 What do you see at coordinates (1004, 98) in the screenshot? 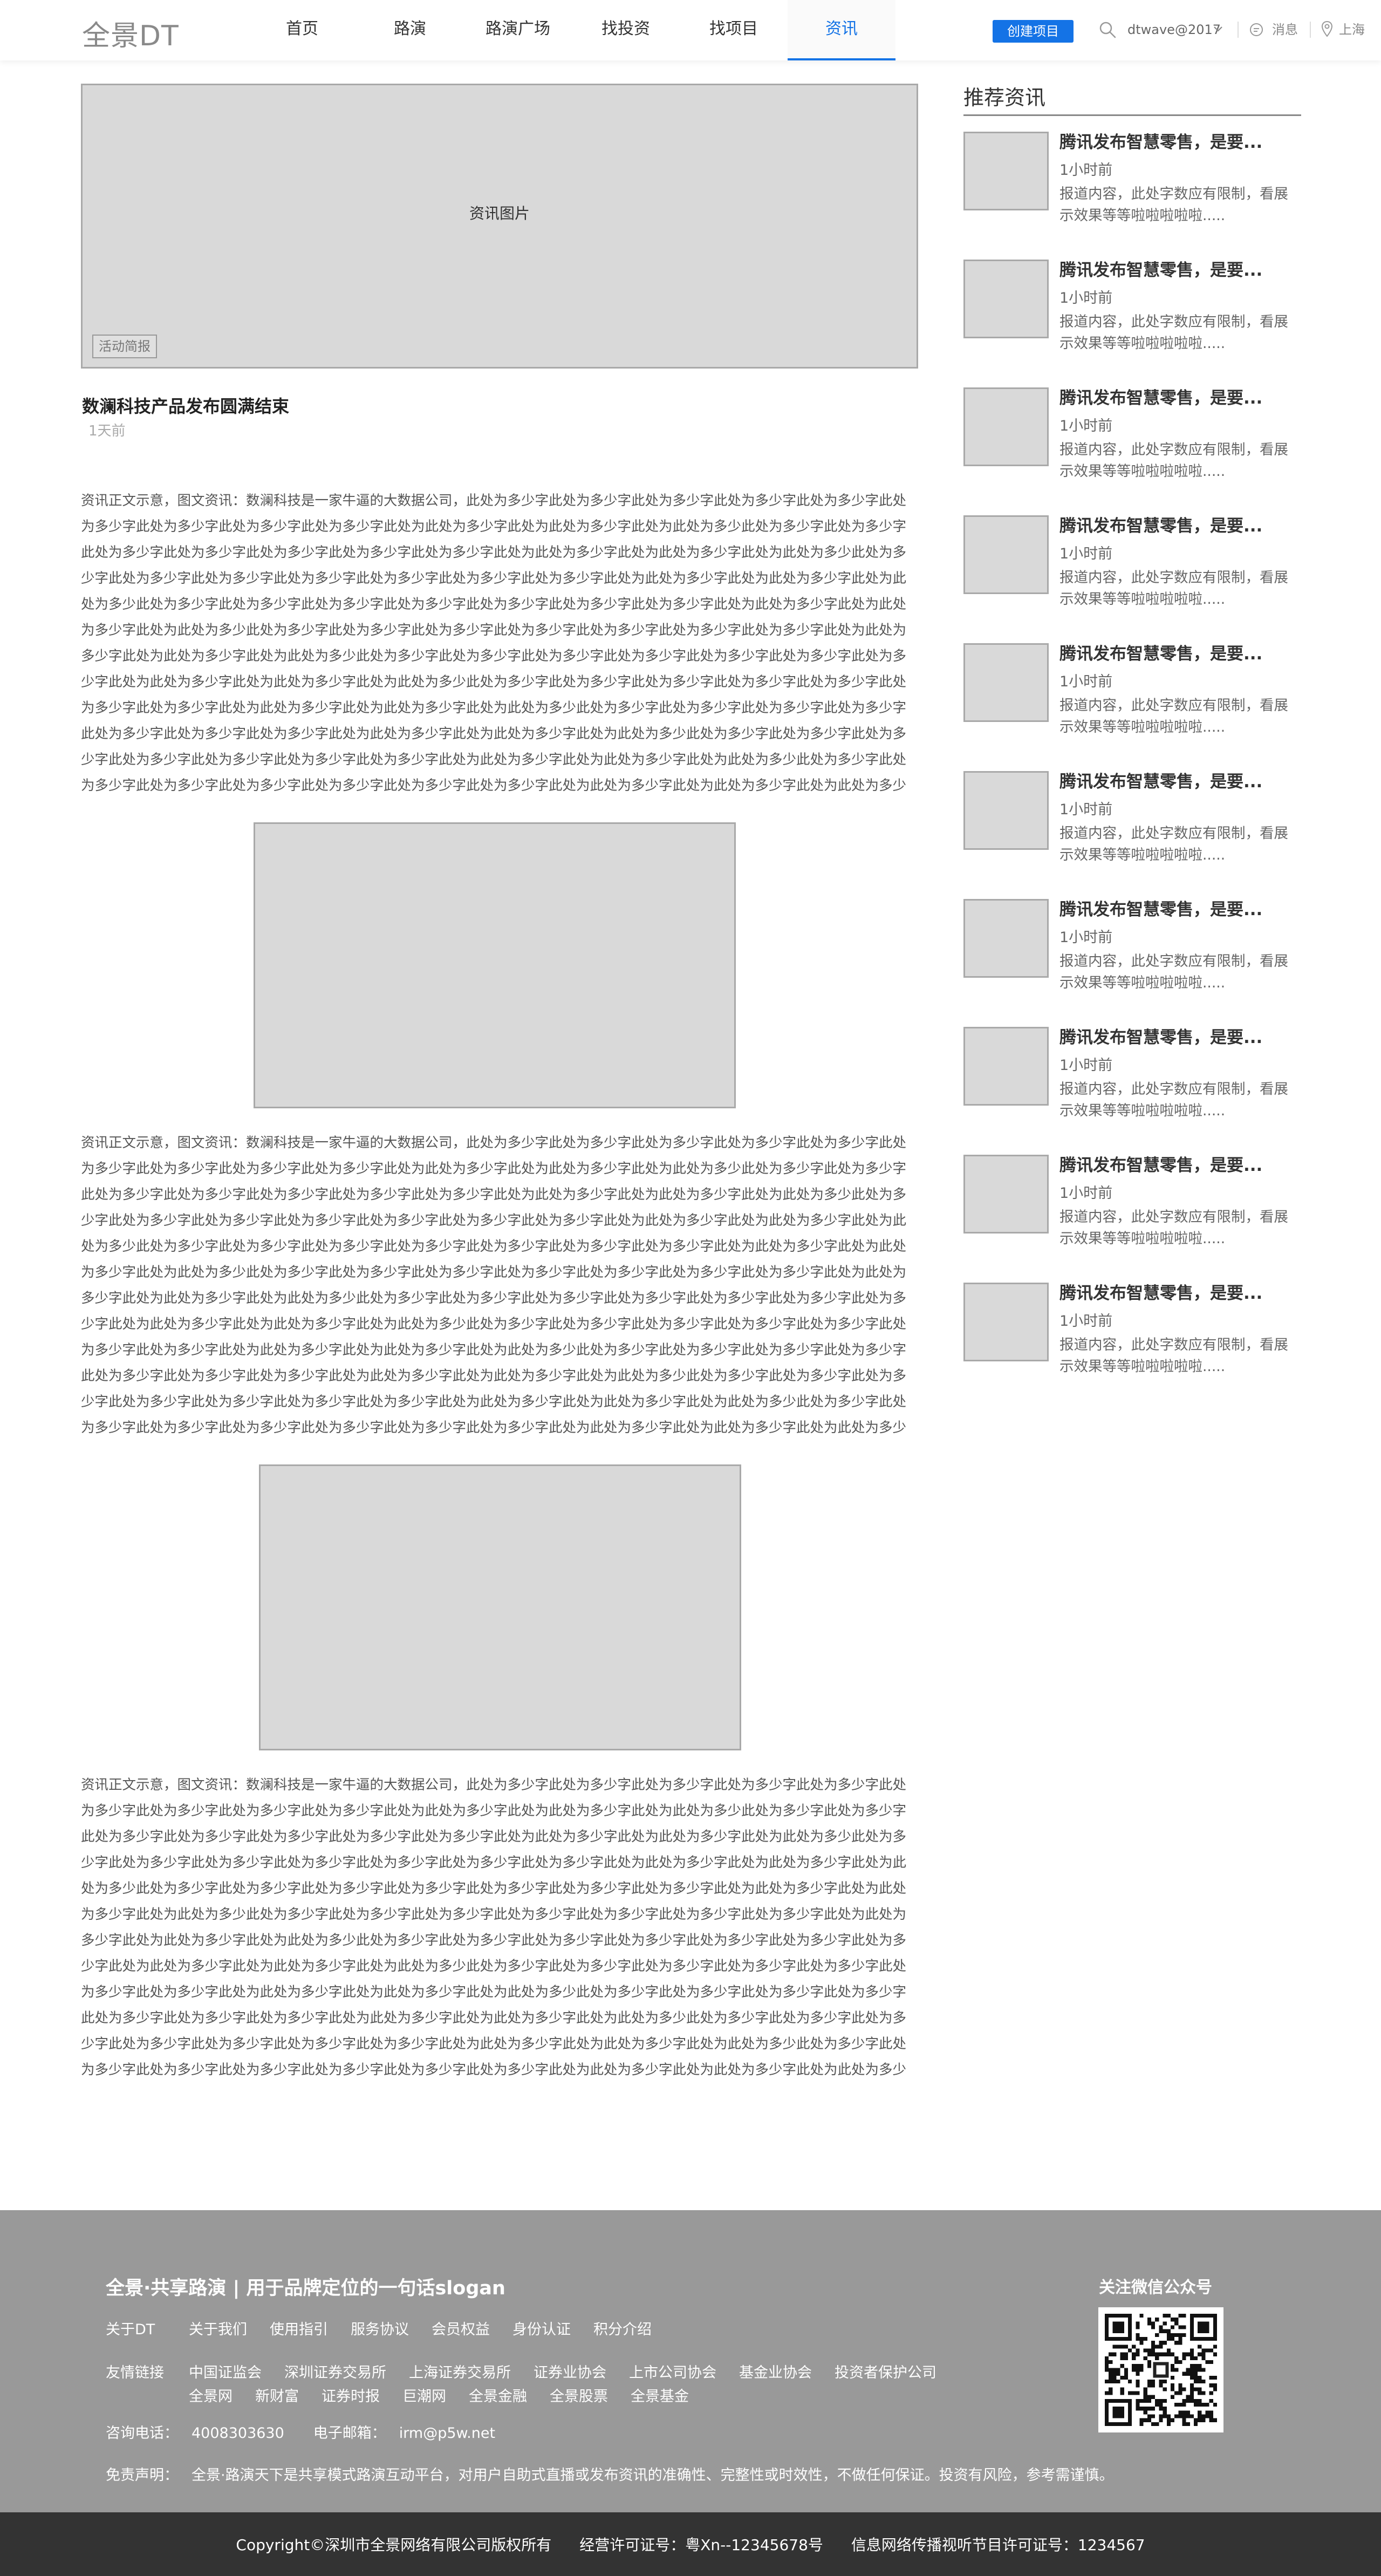
I see `sidebar-title: 推荐资讯` at bounding box center [1004, 98].